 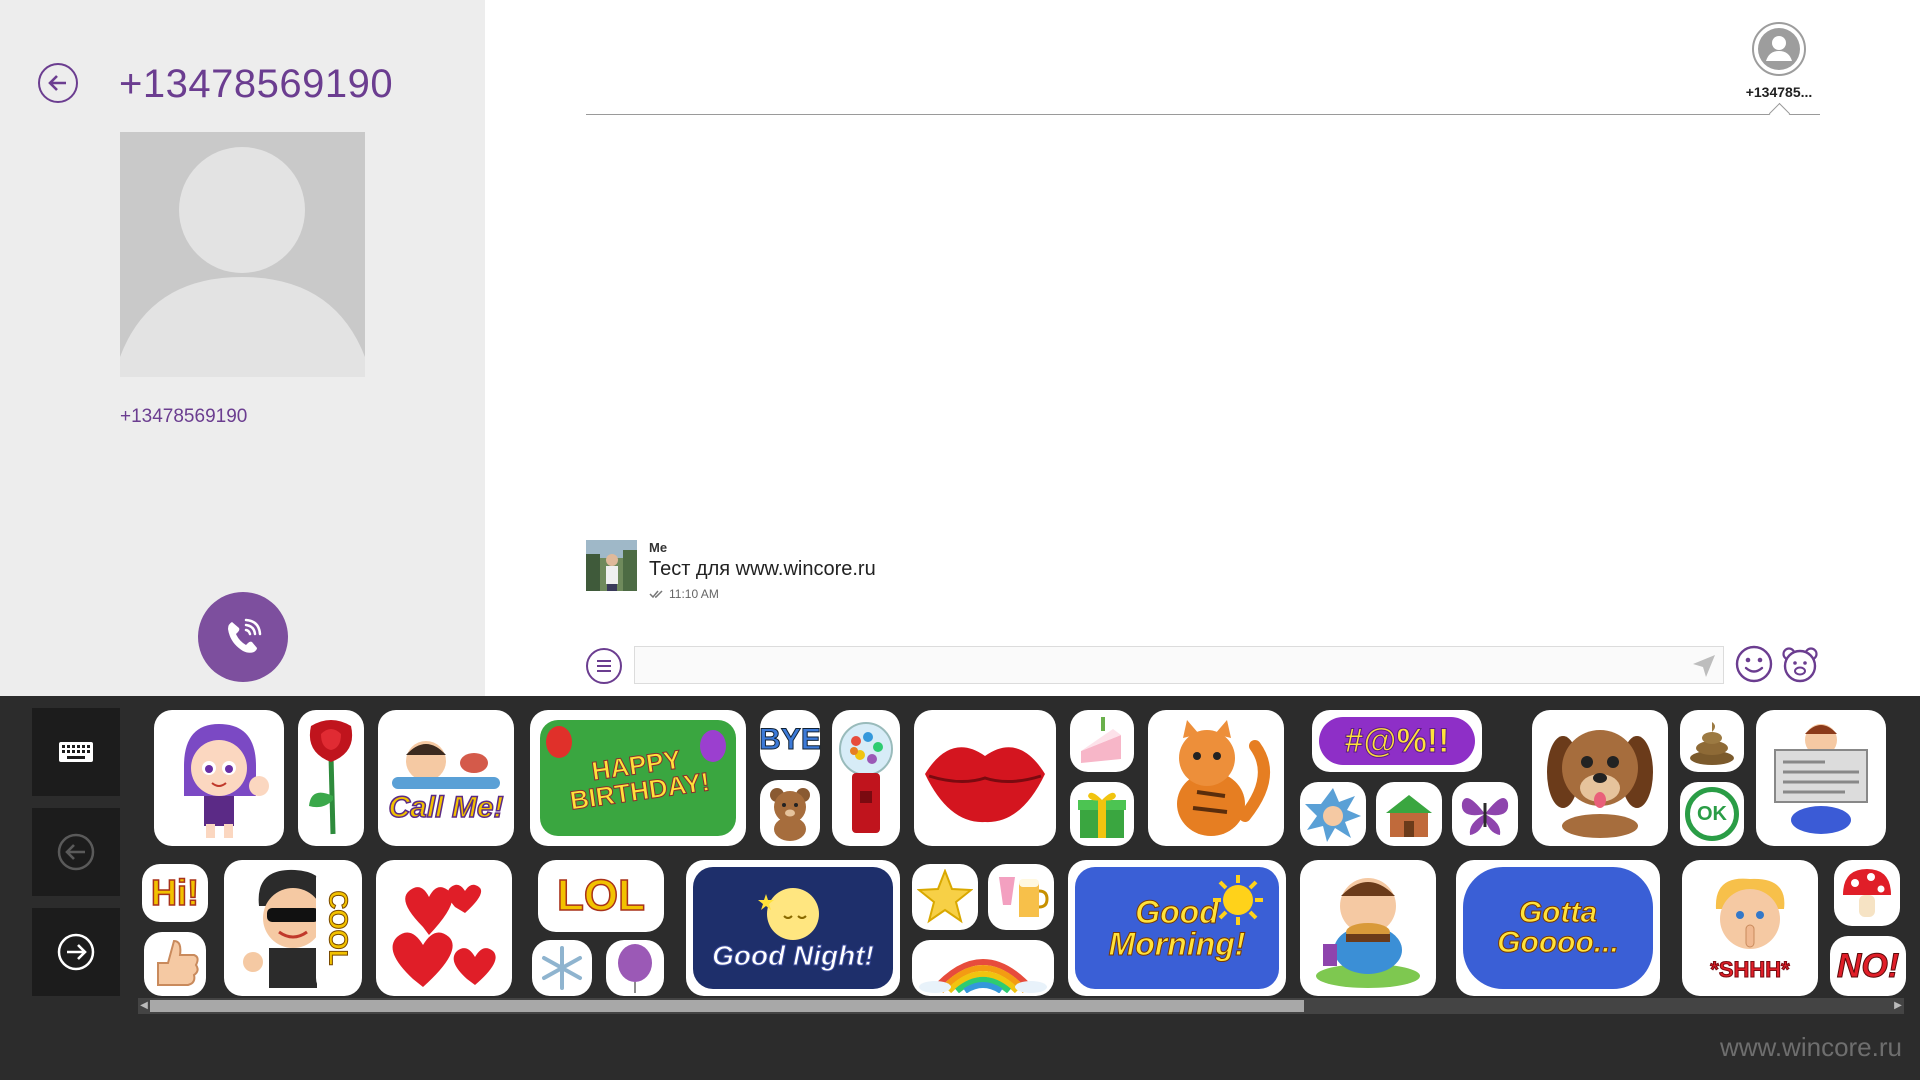 What do you see at coordinates (1800, 664) in the screenshot?
I see `sticker-button` at bounding box center [1800, 664].